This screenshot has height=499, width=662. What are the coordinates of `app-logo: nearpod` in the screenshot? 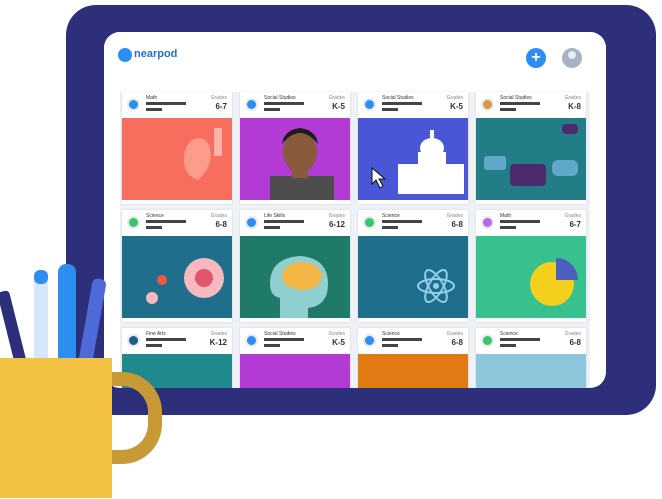 It's located at (155, 54).